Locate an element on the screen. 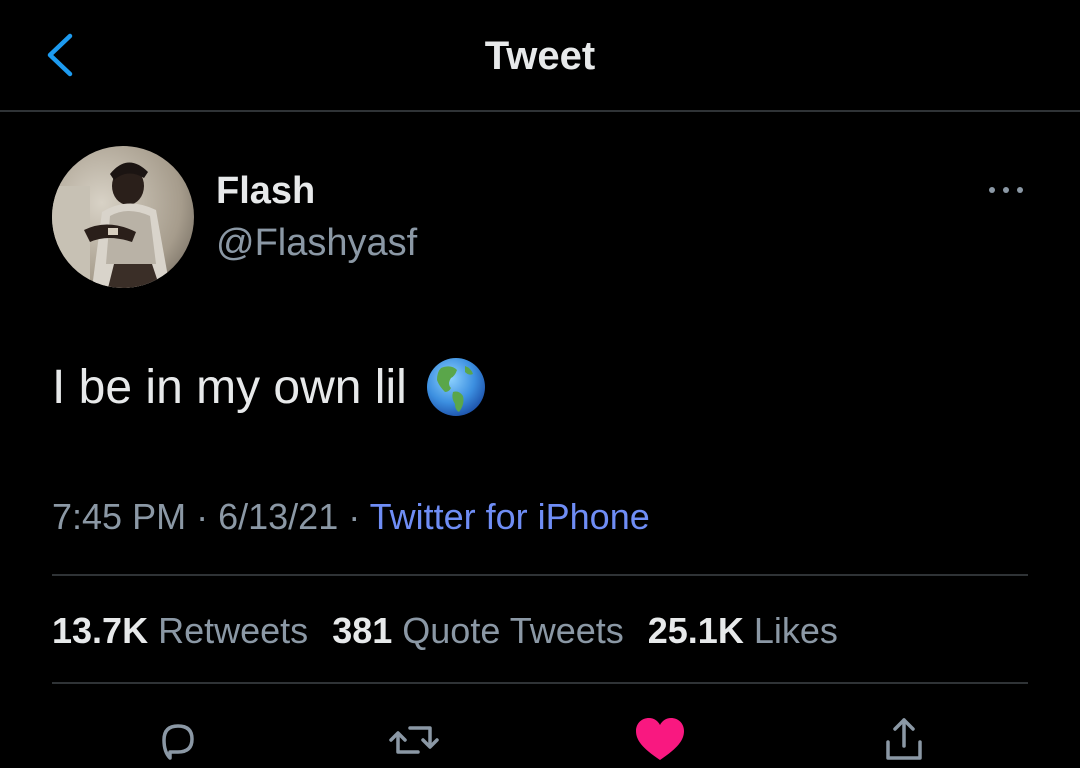 The image size is (1080, 768). like-button is located at coordinates (660, 740).